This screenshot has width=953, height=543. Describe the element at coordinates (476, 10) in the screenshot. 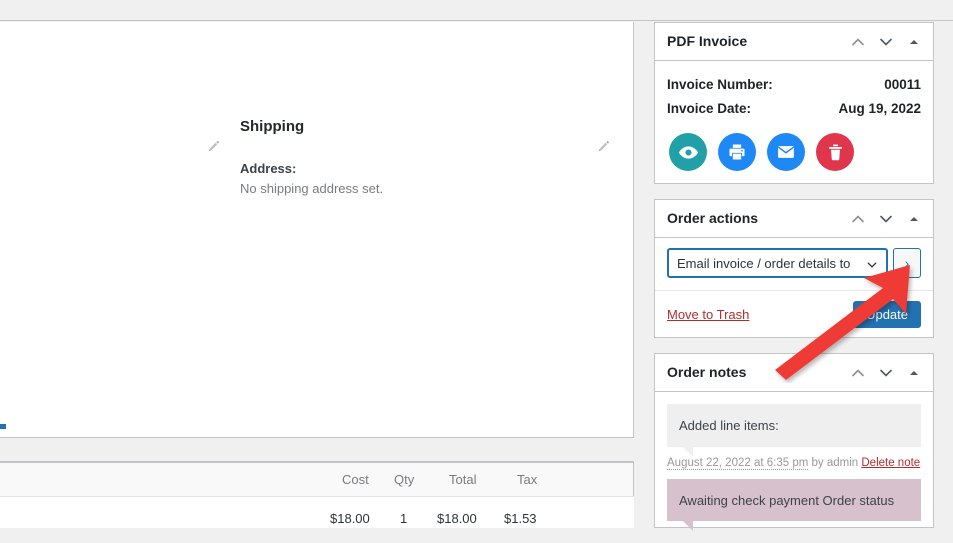

I see `admin-top-bar-strip` at that location.